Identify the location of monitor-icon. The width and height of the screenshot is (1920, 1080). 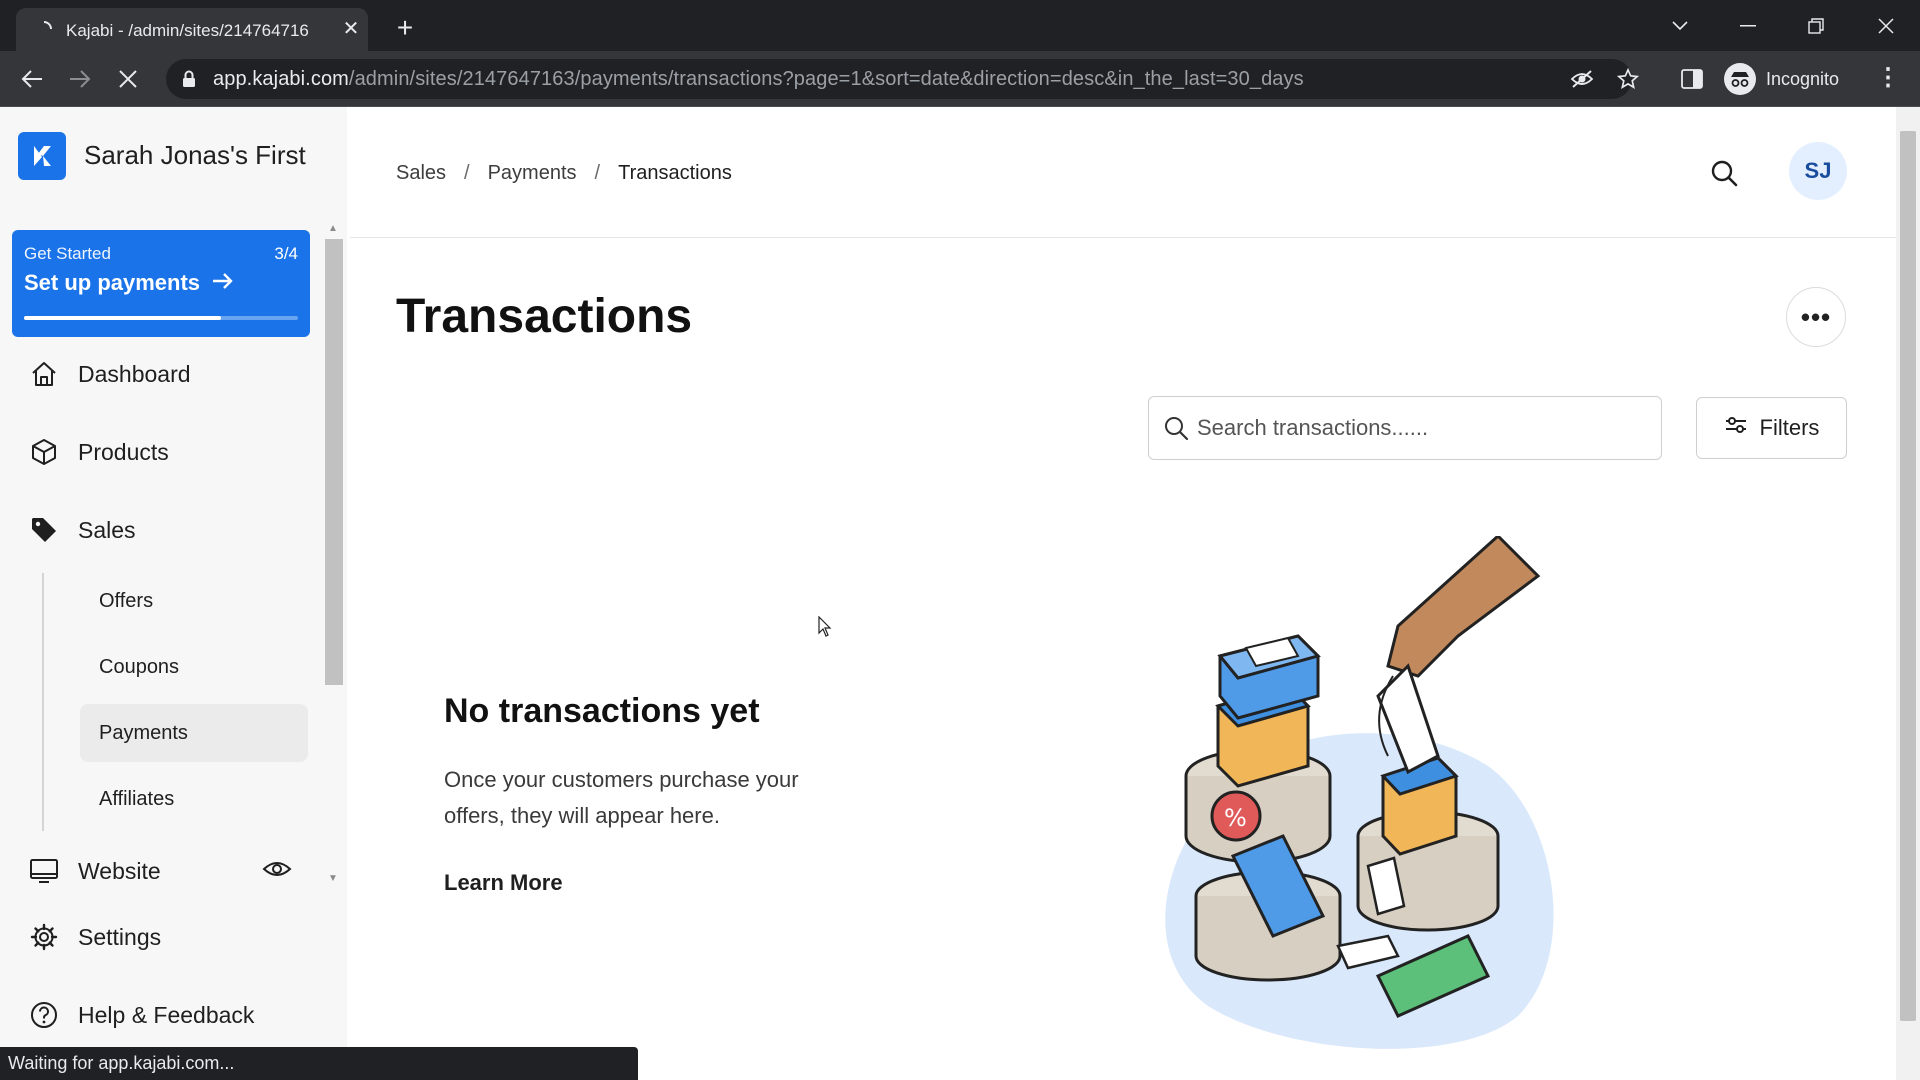
(44, 871).